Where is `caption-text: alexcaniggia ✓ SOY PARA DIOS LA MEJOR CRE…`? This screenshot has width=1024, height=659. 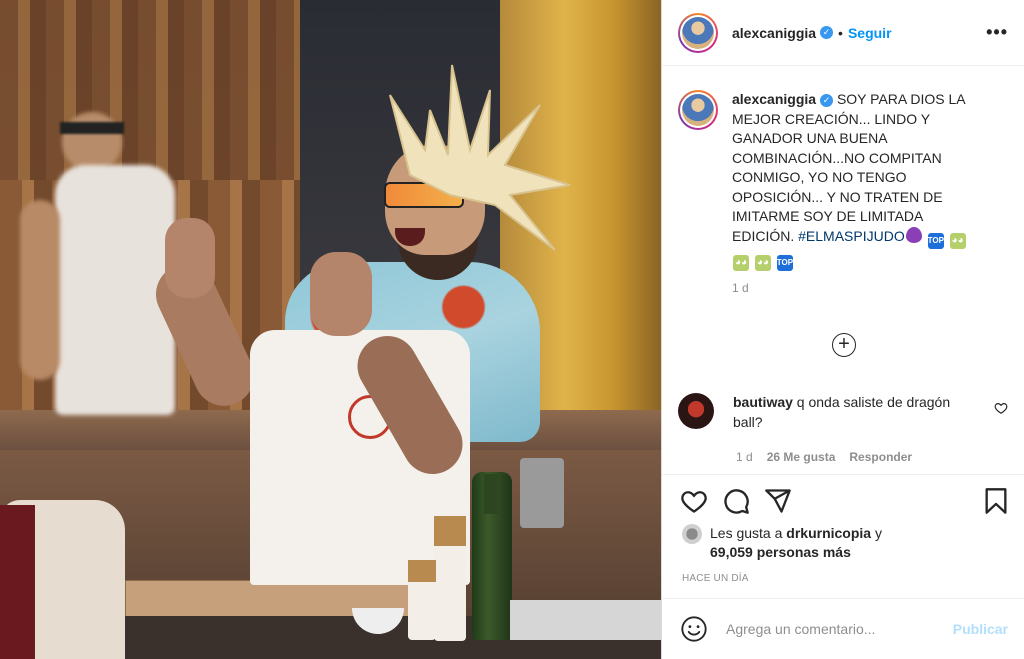
caption-text: alexcaniggia ✓ SOY PARA DIOS LA MEJOR CRE… is located at coordinates (857, 194).